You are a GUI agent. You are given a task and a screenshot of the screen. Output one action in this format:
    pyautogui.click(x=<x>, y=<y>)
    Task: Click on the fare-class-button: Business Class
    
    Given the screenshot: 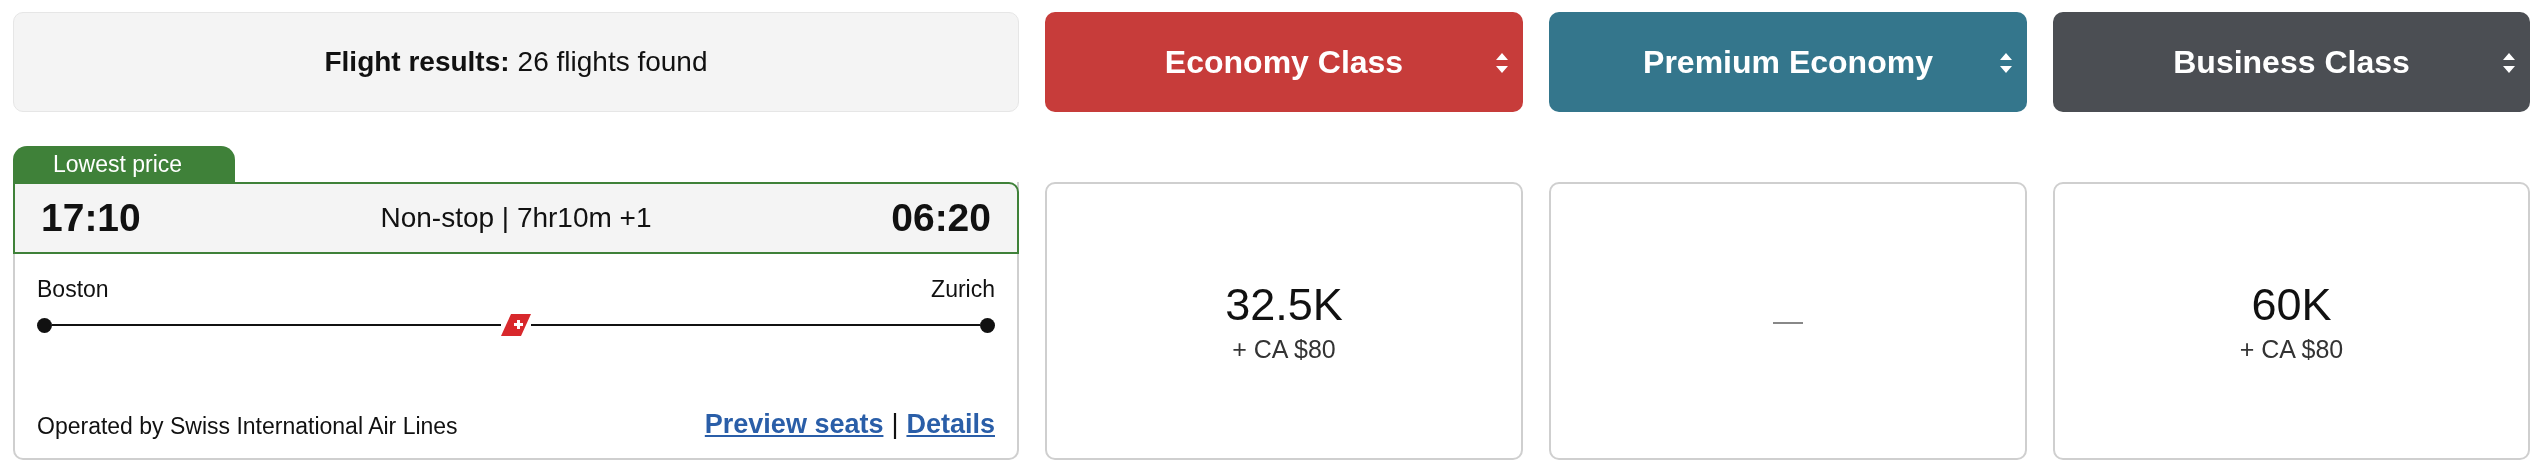 What is the action you would take?
    pyautogui.click(x=2291, y=62)
    